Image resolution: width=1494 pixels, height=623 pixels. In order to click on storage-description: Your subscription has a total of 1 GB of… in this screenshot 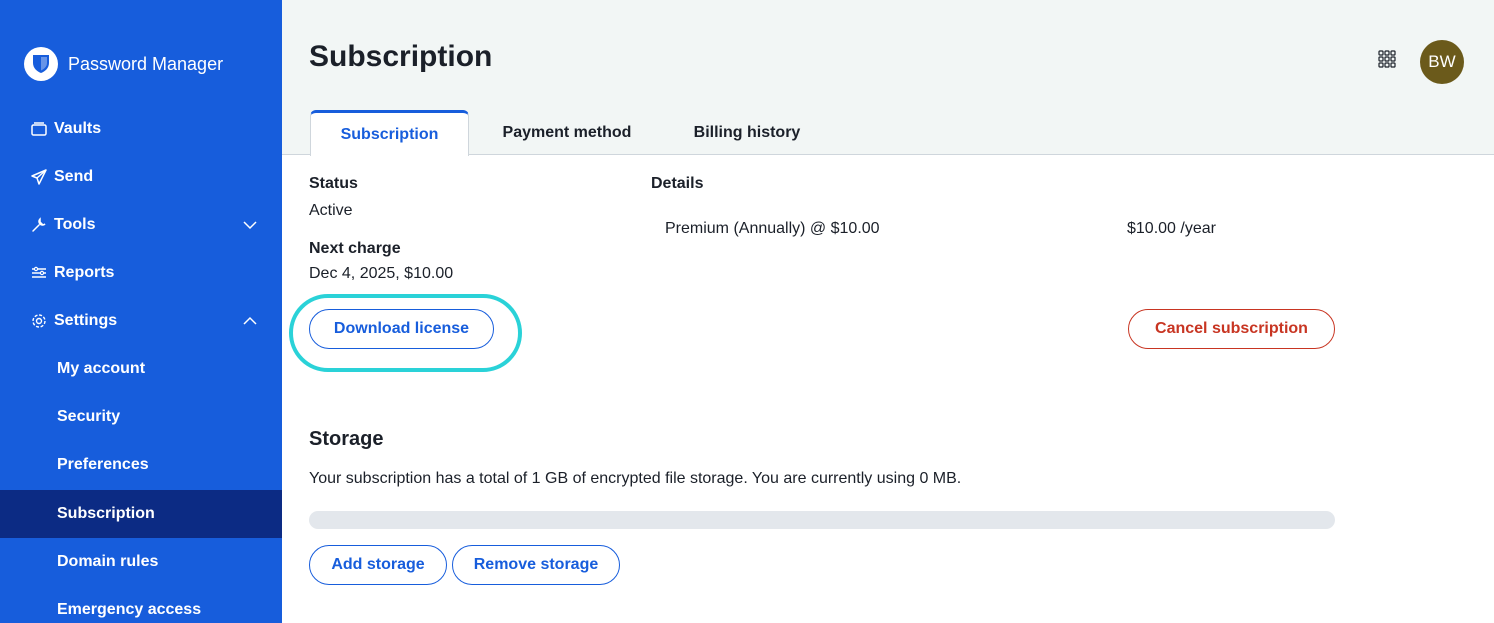, I will do `click(635, 478)`.